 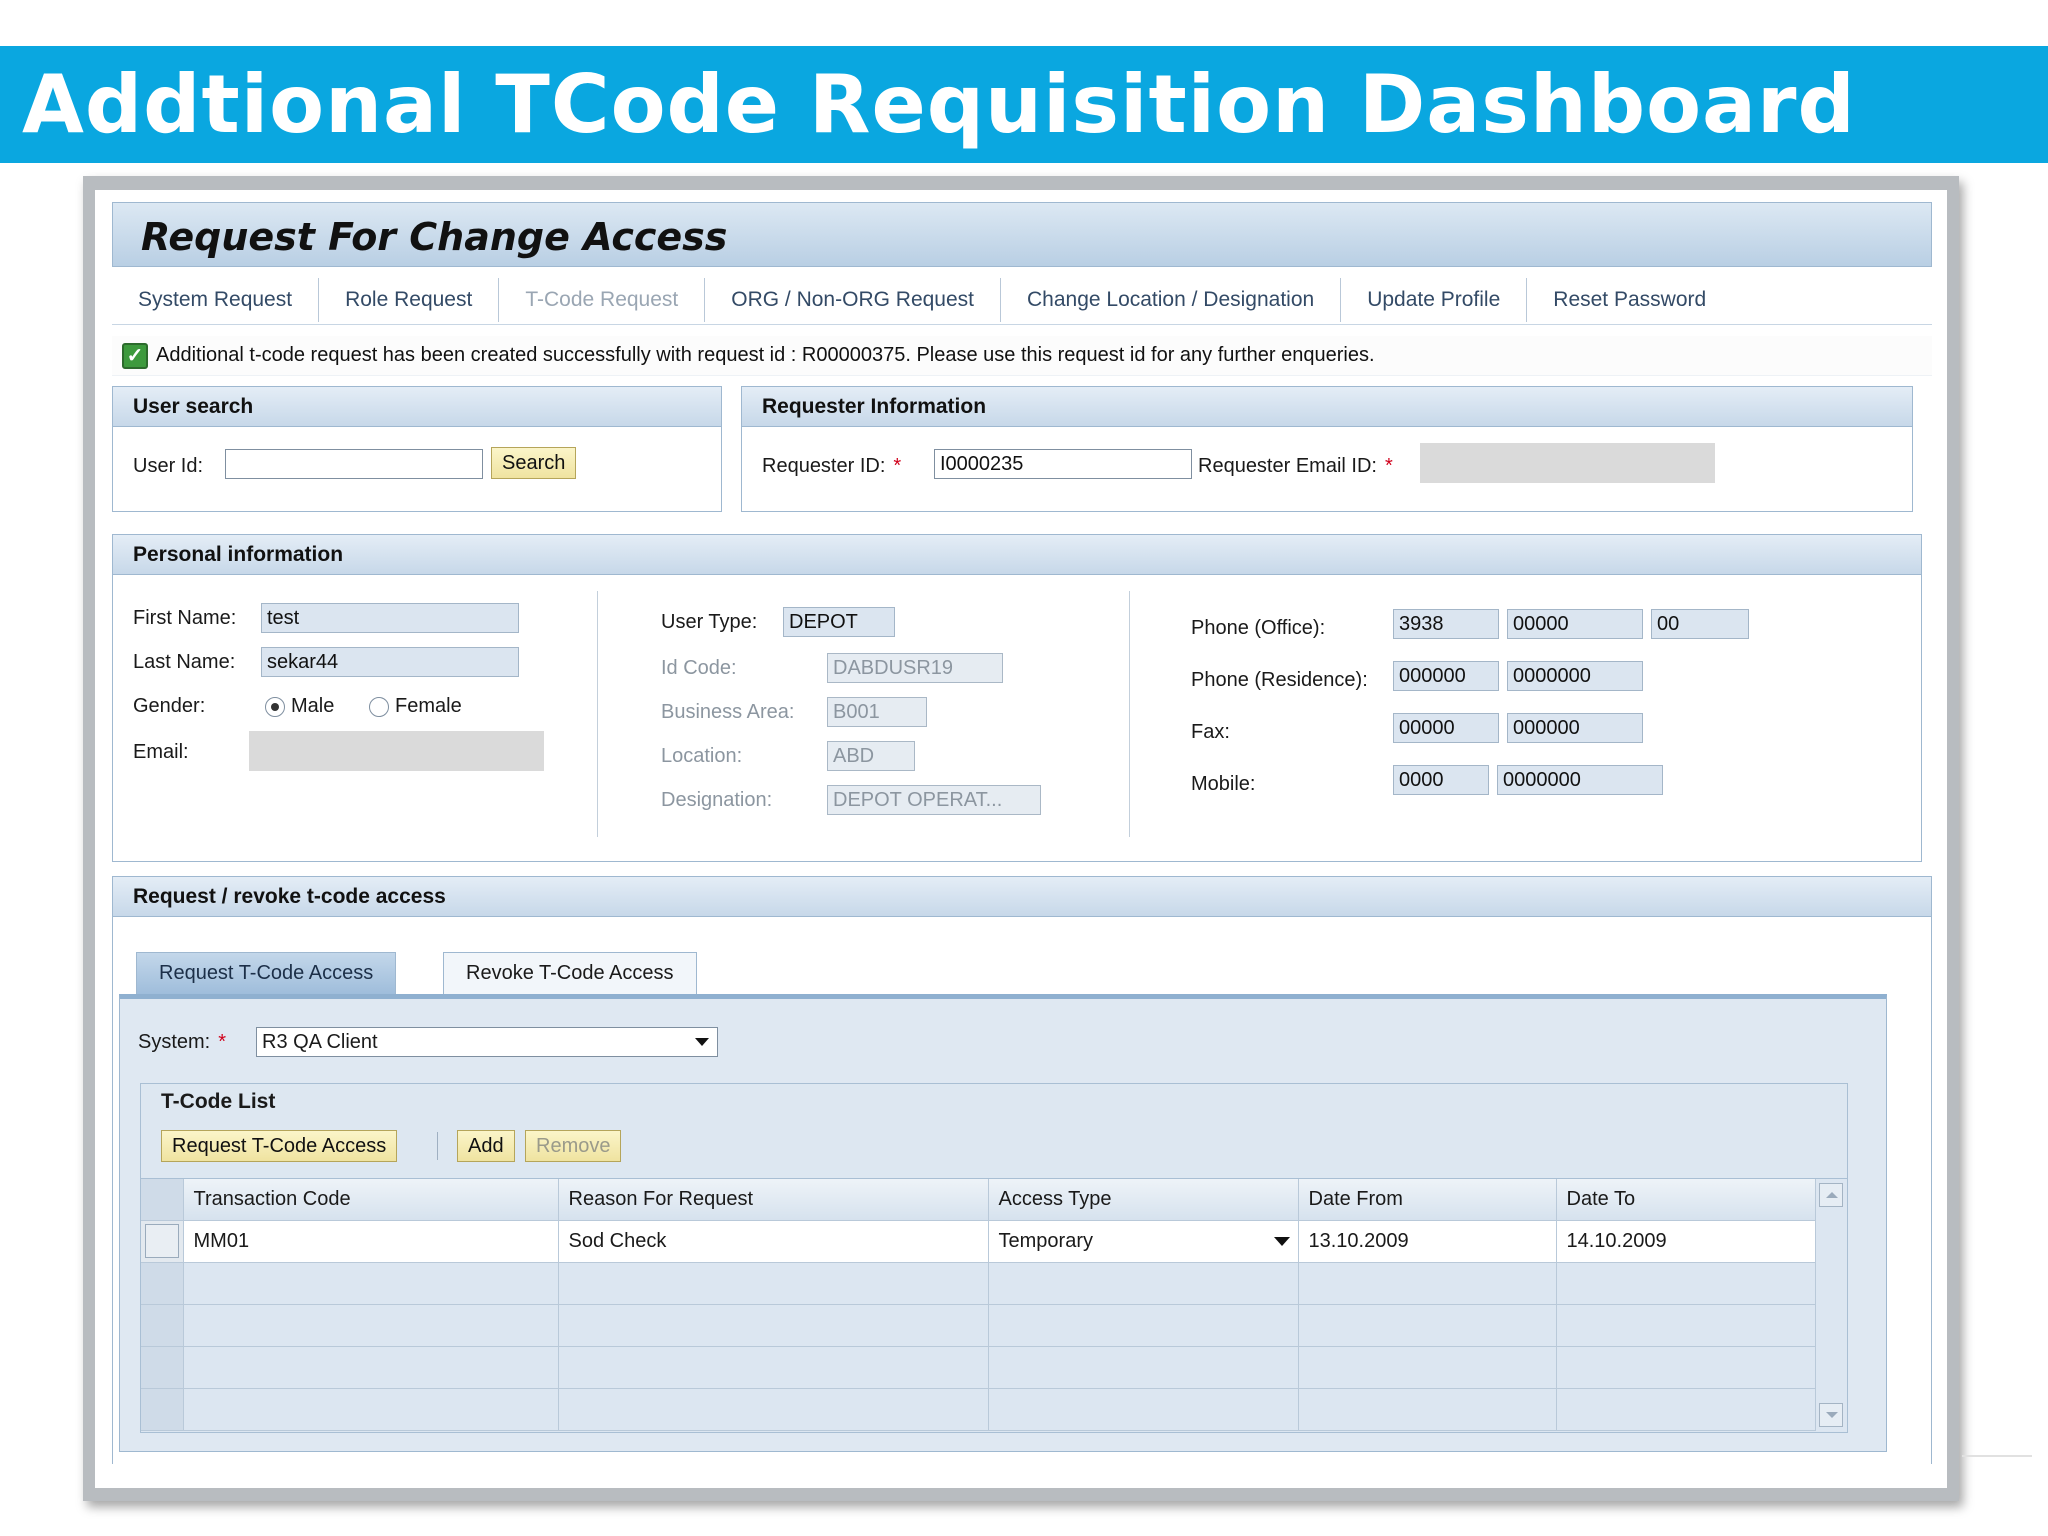 I want to click on phone-office-area-field: 3938, so click(x=1446, y=624).